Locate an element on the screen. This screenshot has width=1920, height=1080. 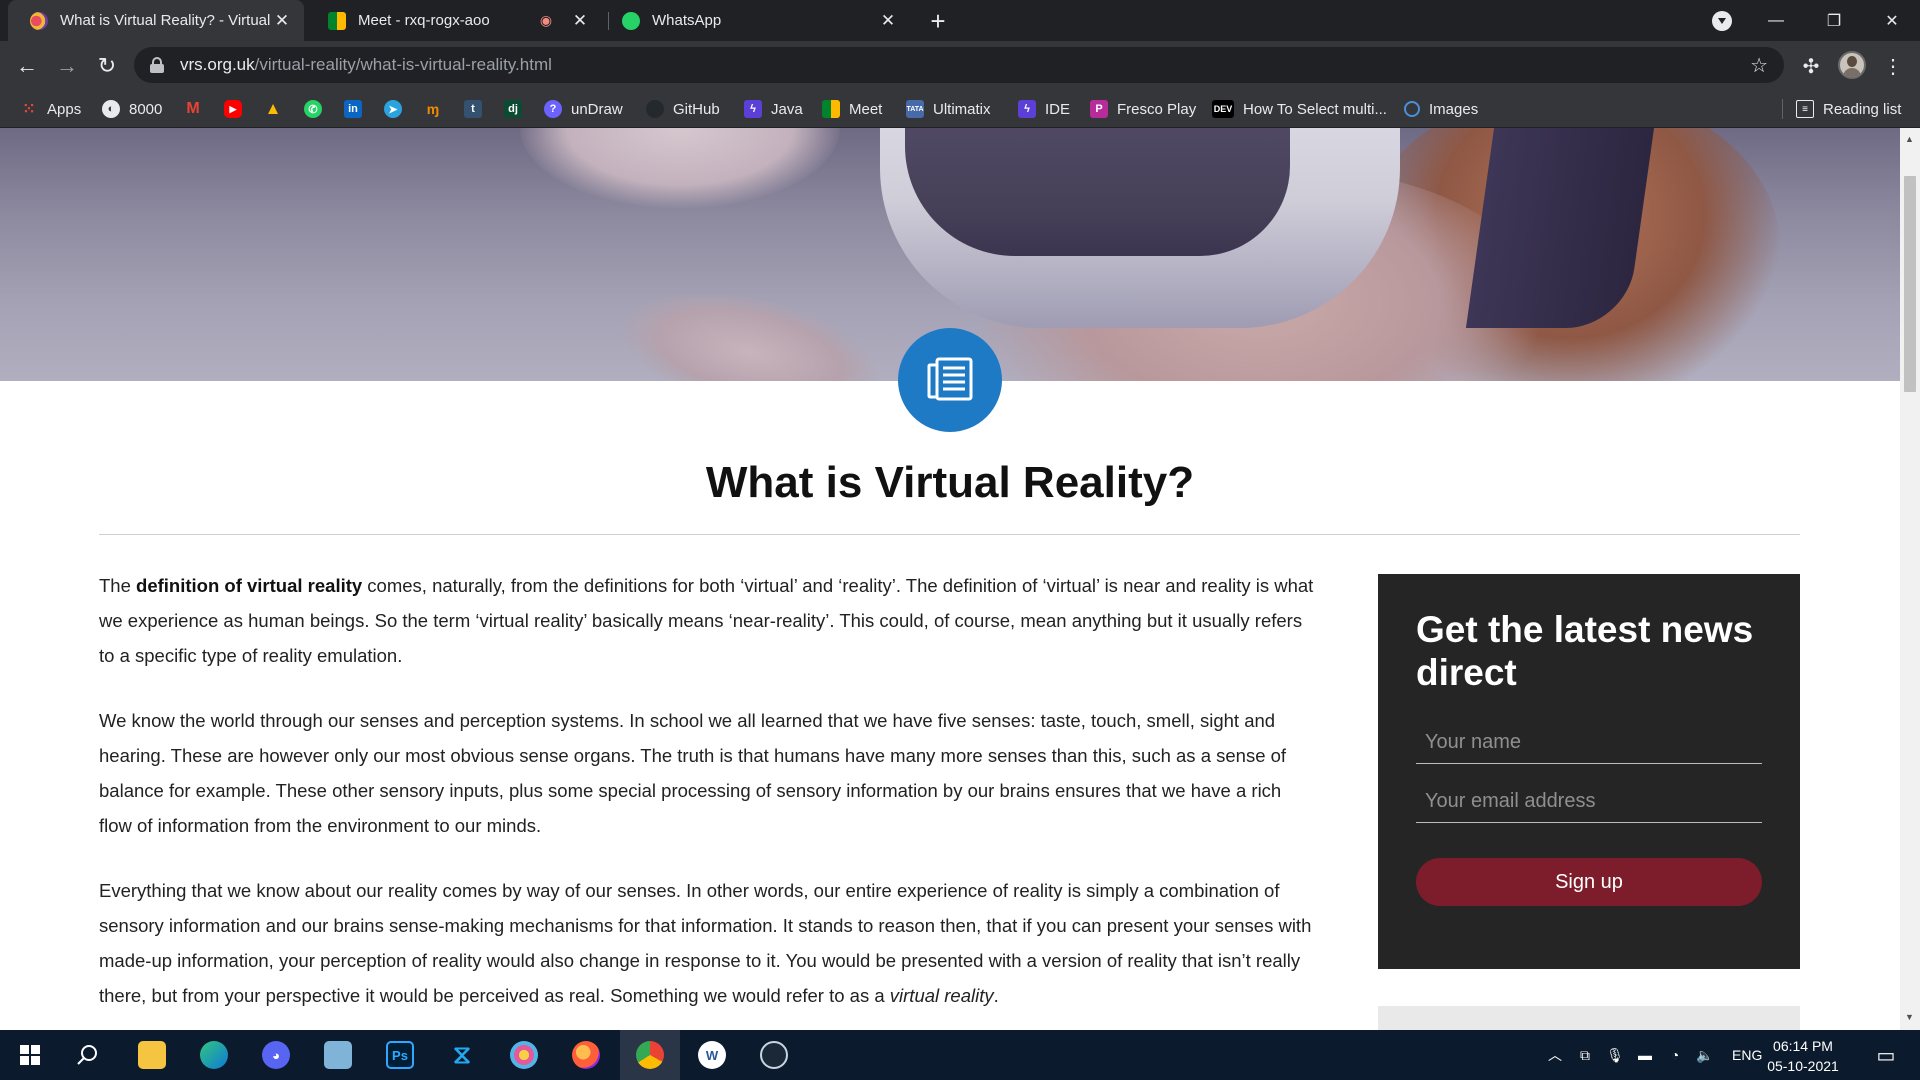
file-explorer-icon is located at coordinates (152, 1055).